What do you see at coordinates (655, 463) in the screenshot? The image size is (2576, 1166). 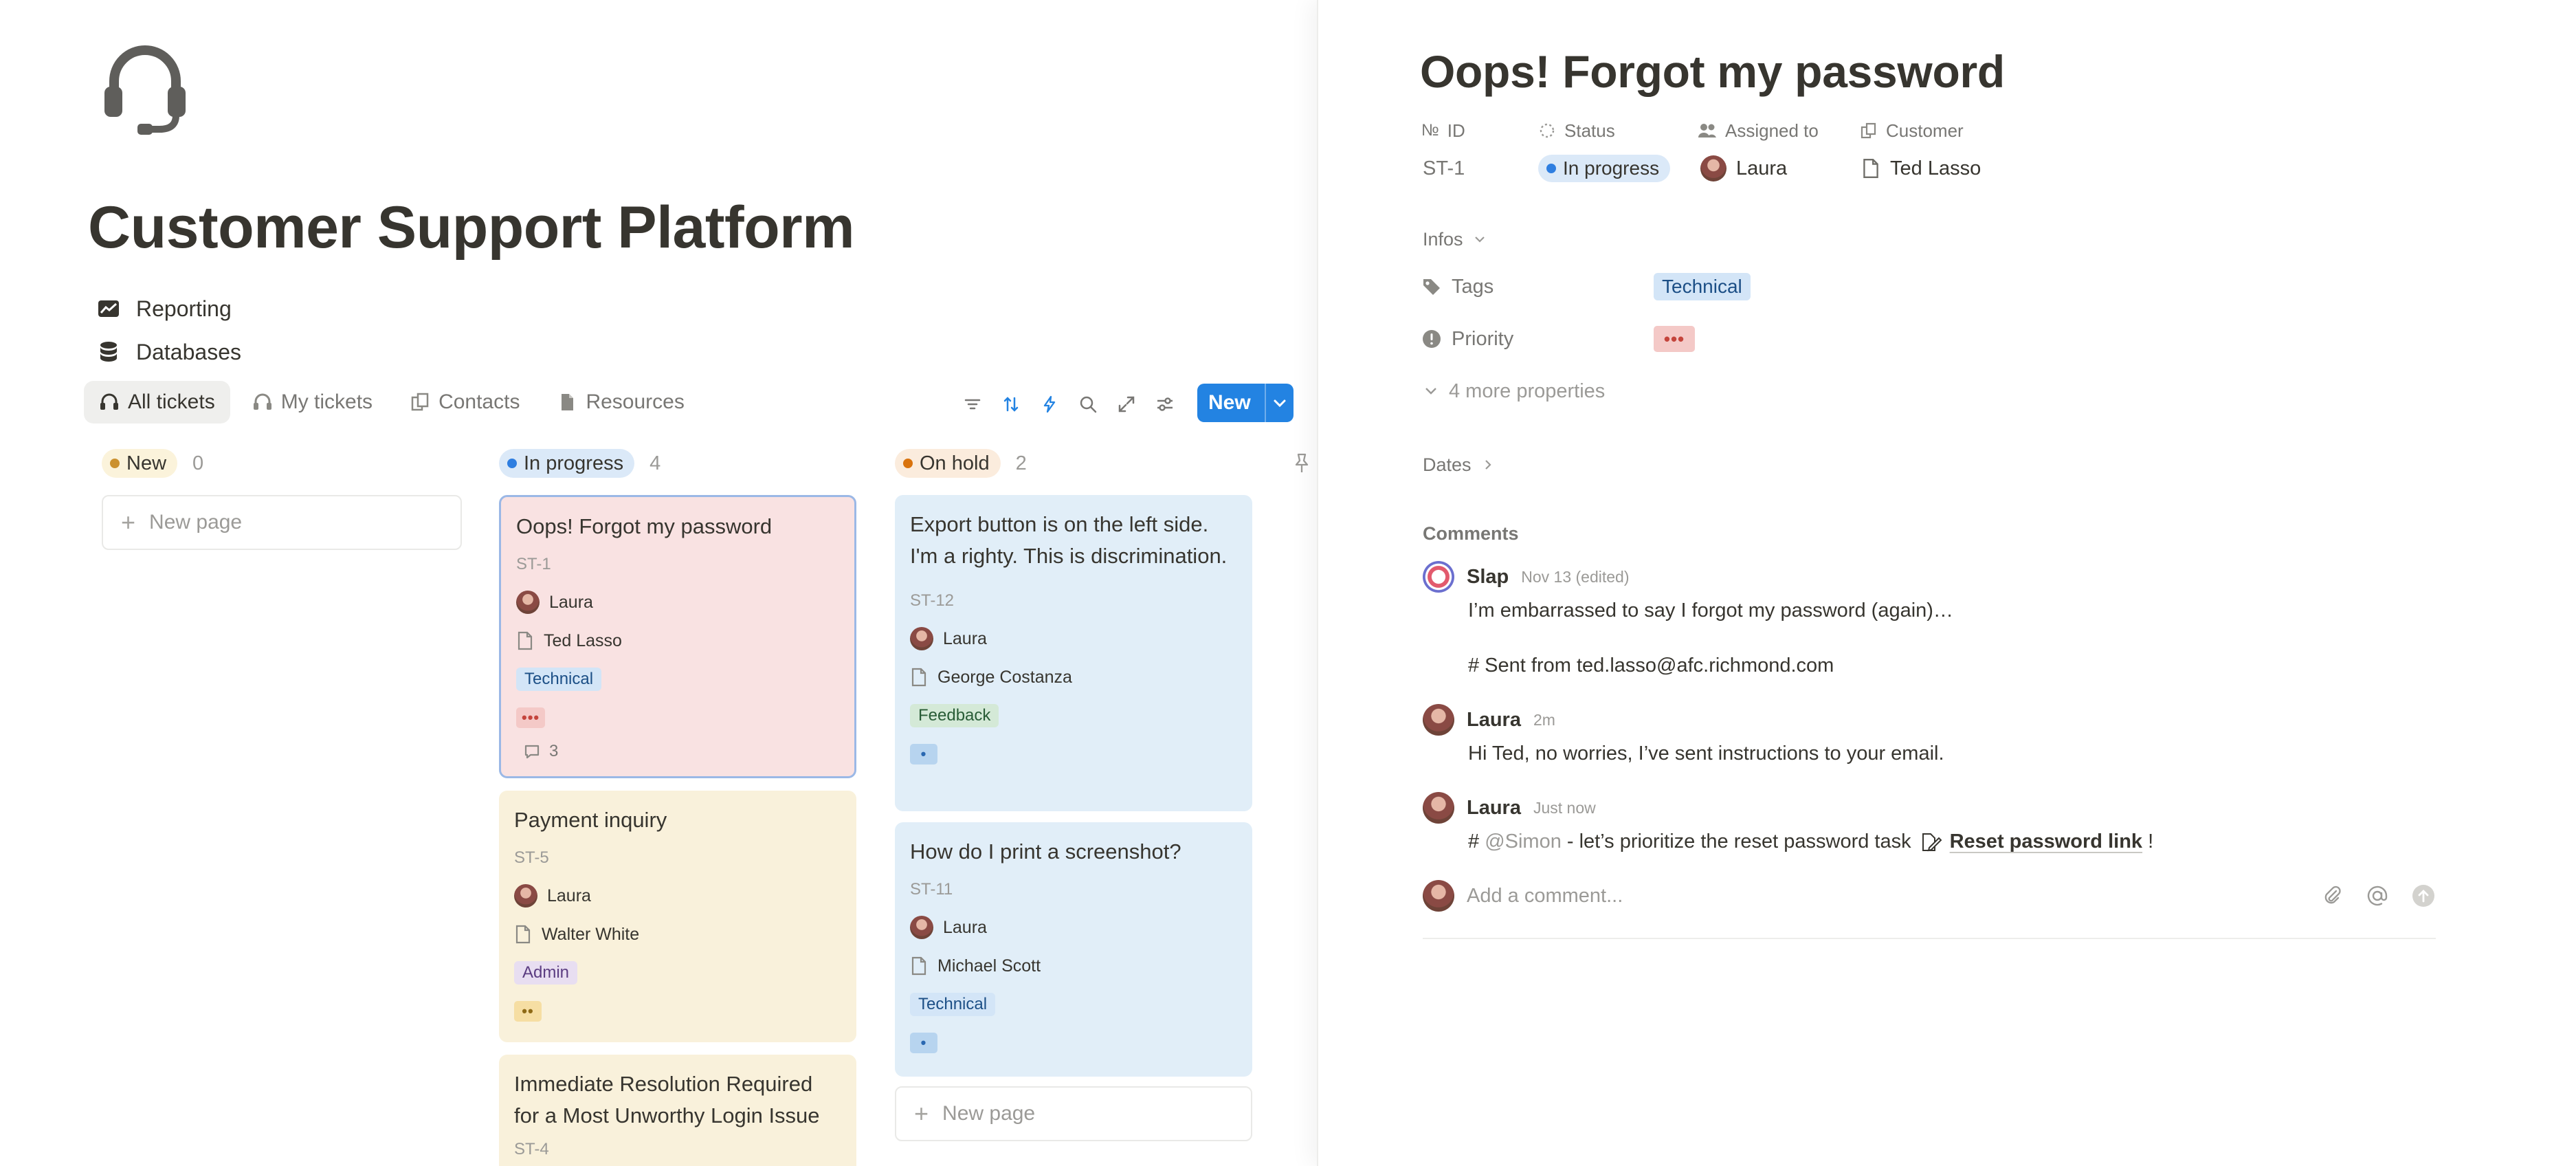 I see `column-count: 4` at bounding box center [655, 463].